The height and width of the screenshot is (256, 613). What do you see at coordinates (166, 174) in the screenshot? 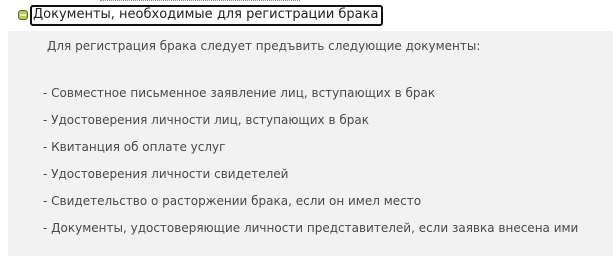
I see `list-item: - Удостоверения личности свидетелей` at bounding box center [166, 174].